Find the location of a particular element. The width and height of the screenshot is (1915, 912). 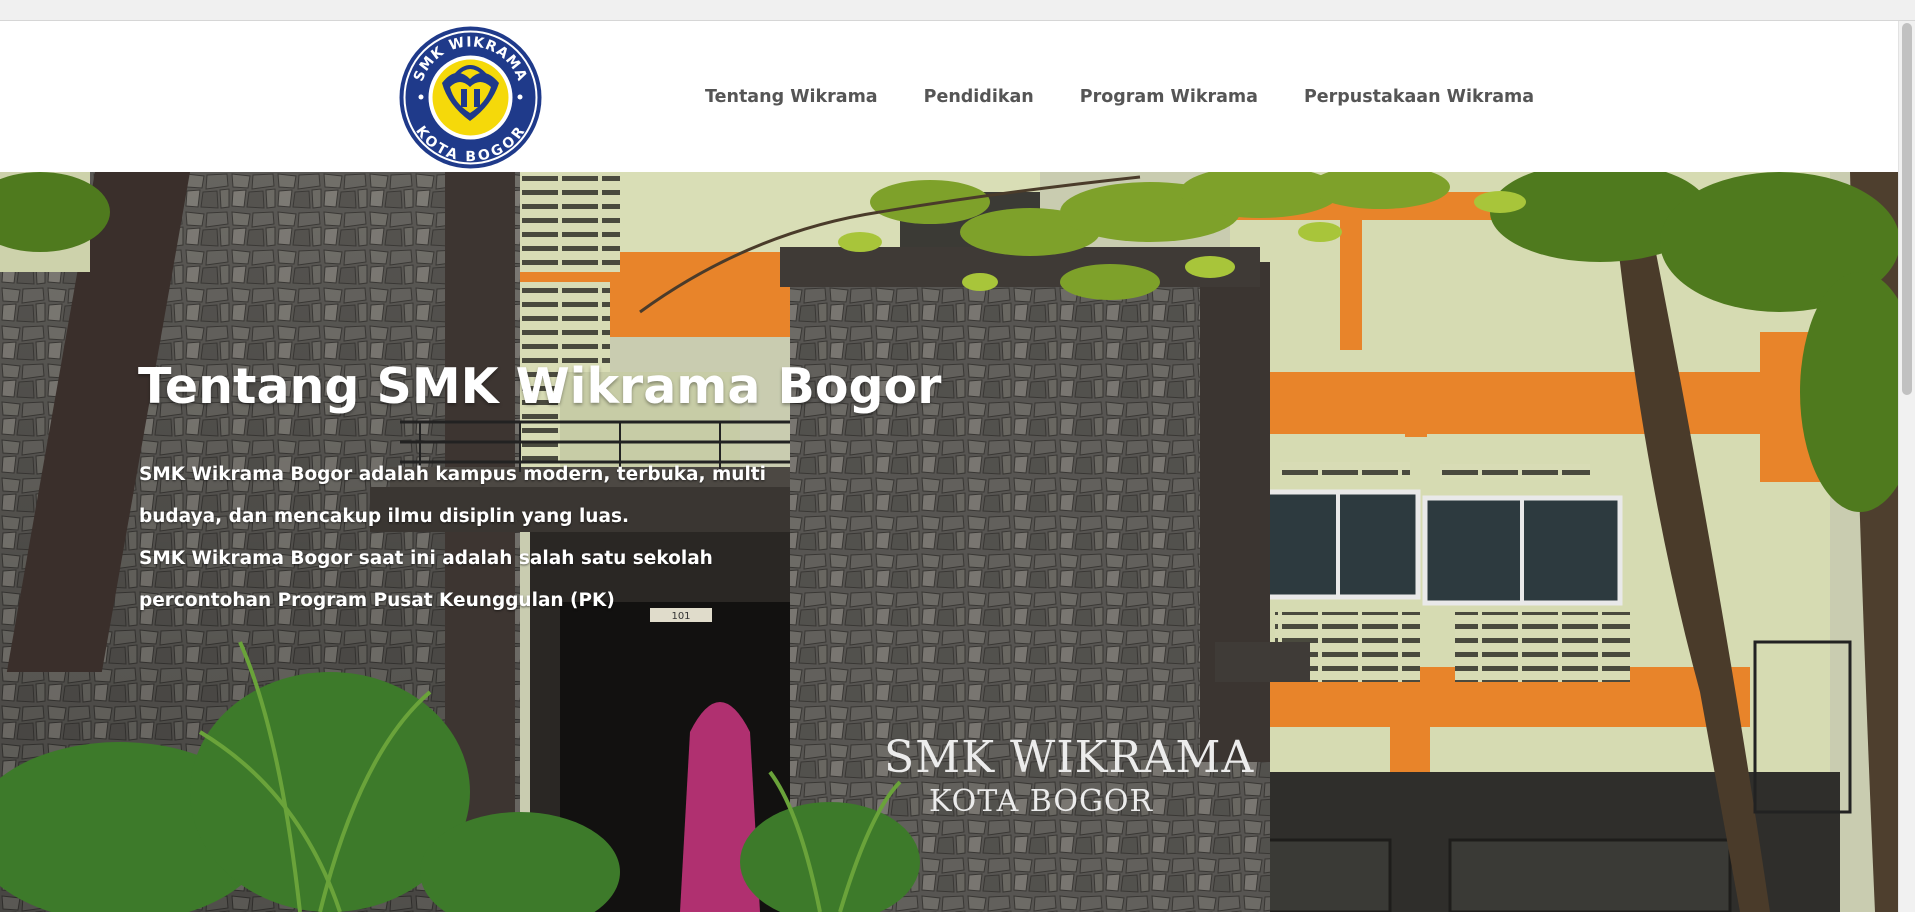

school-logo: SMK WIKRAMA KOTA BOGOR is located at coordinates (470, 97).